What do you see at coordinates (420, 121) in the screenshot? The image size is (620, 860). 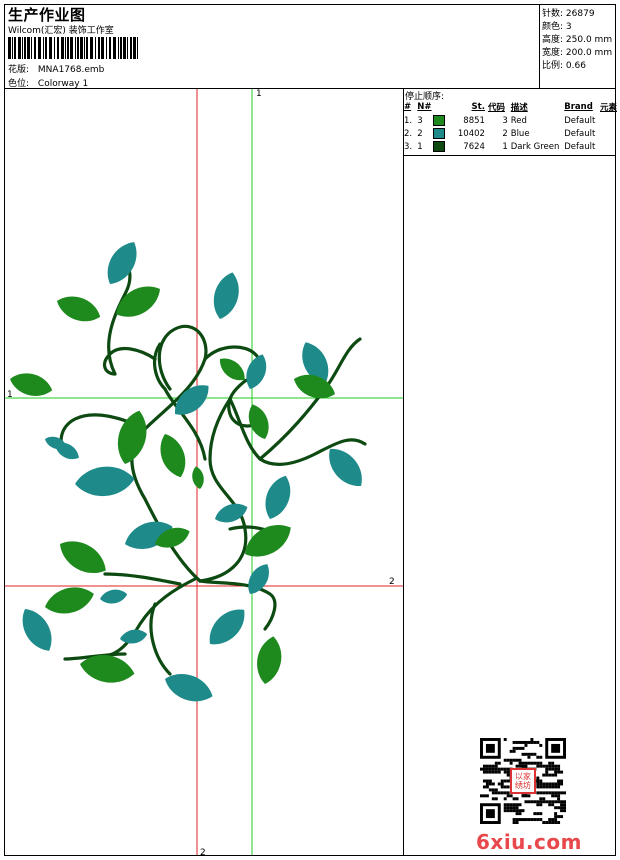 I see `needle-number: 3` at bounding box center [420, 121].